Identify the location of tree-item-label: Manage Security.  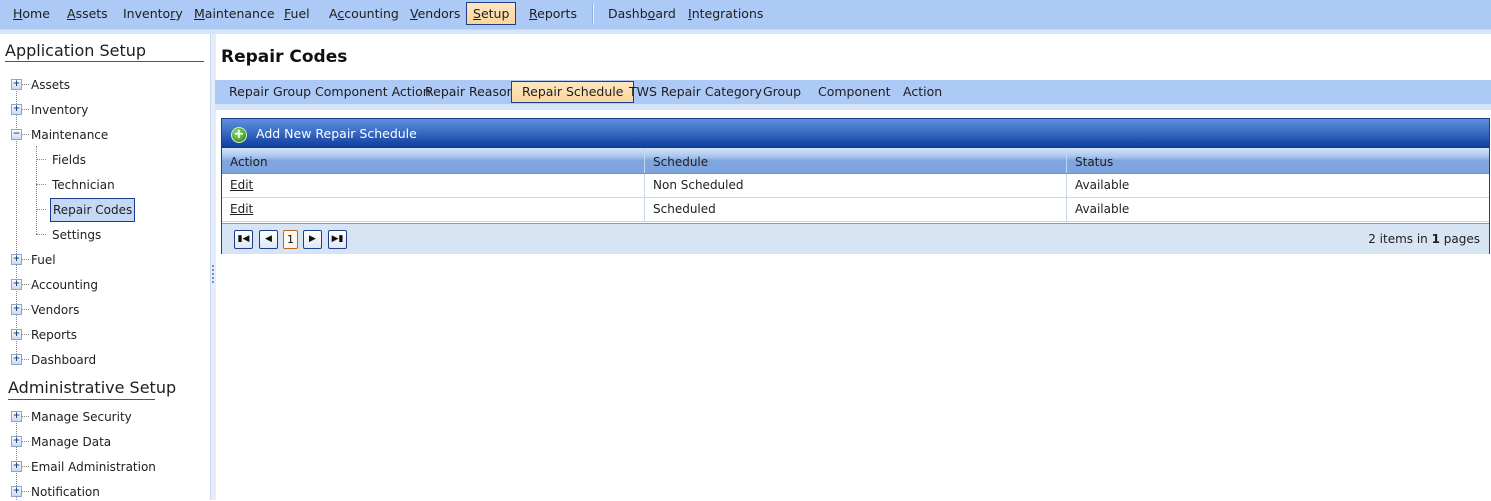
(81, 417).